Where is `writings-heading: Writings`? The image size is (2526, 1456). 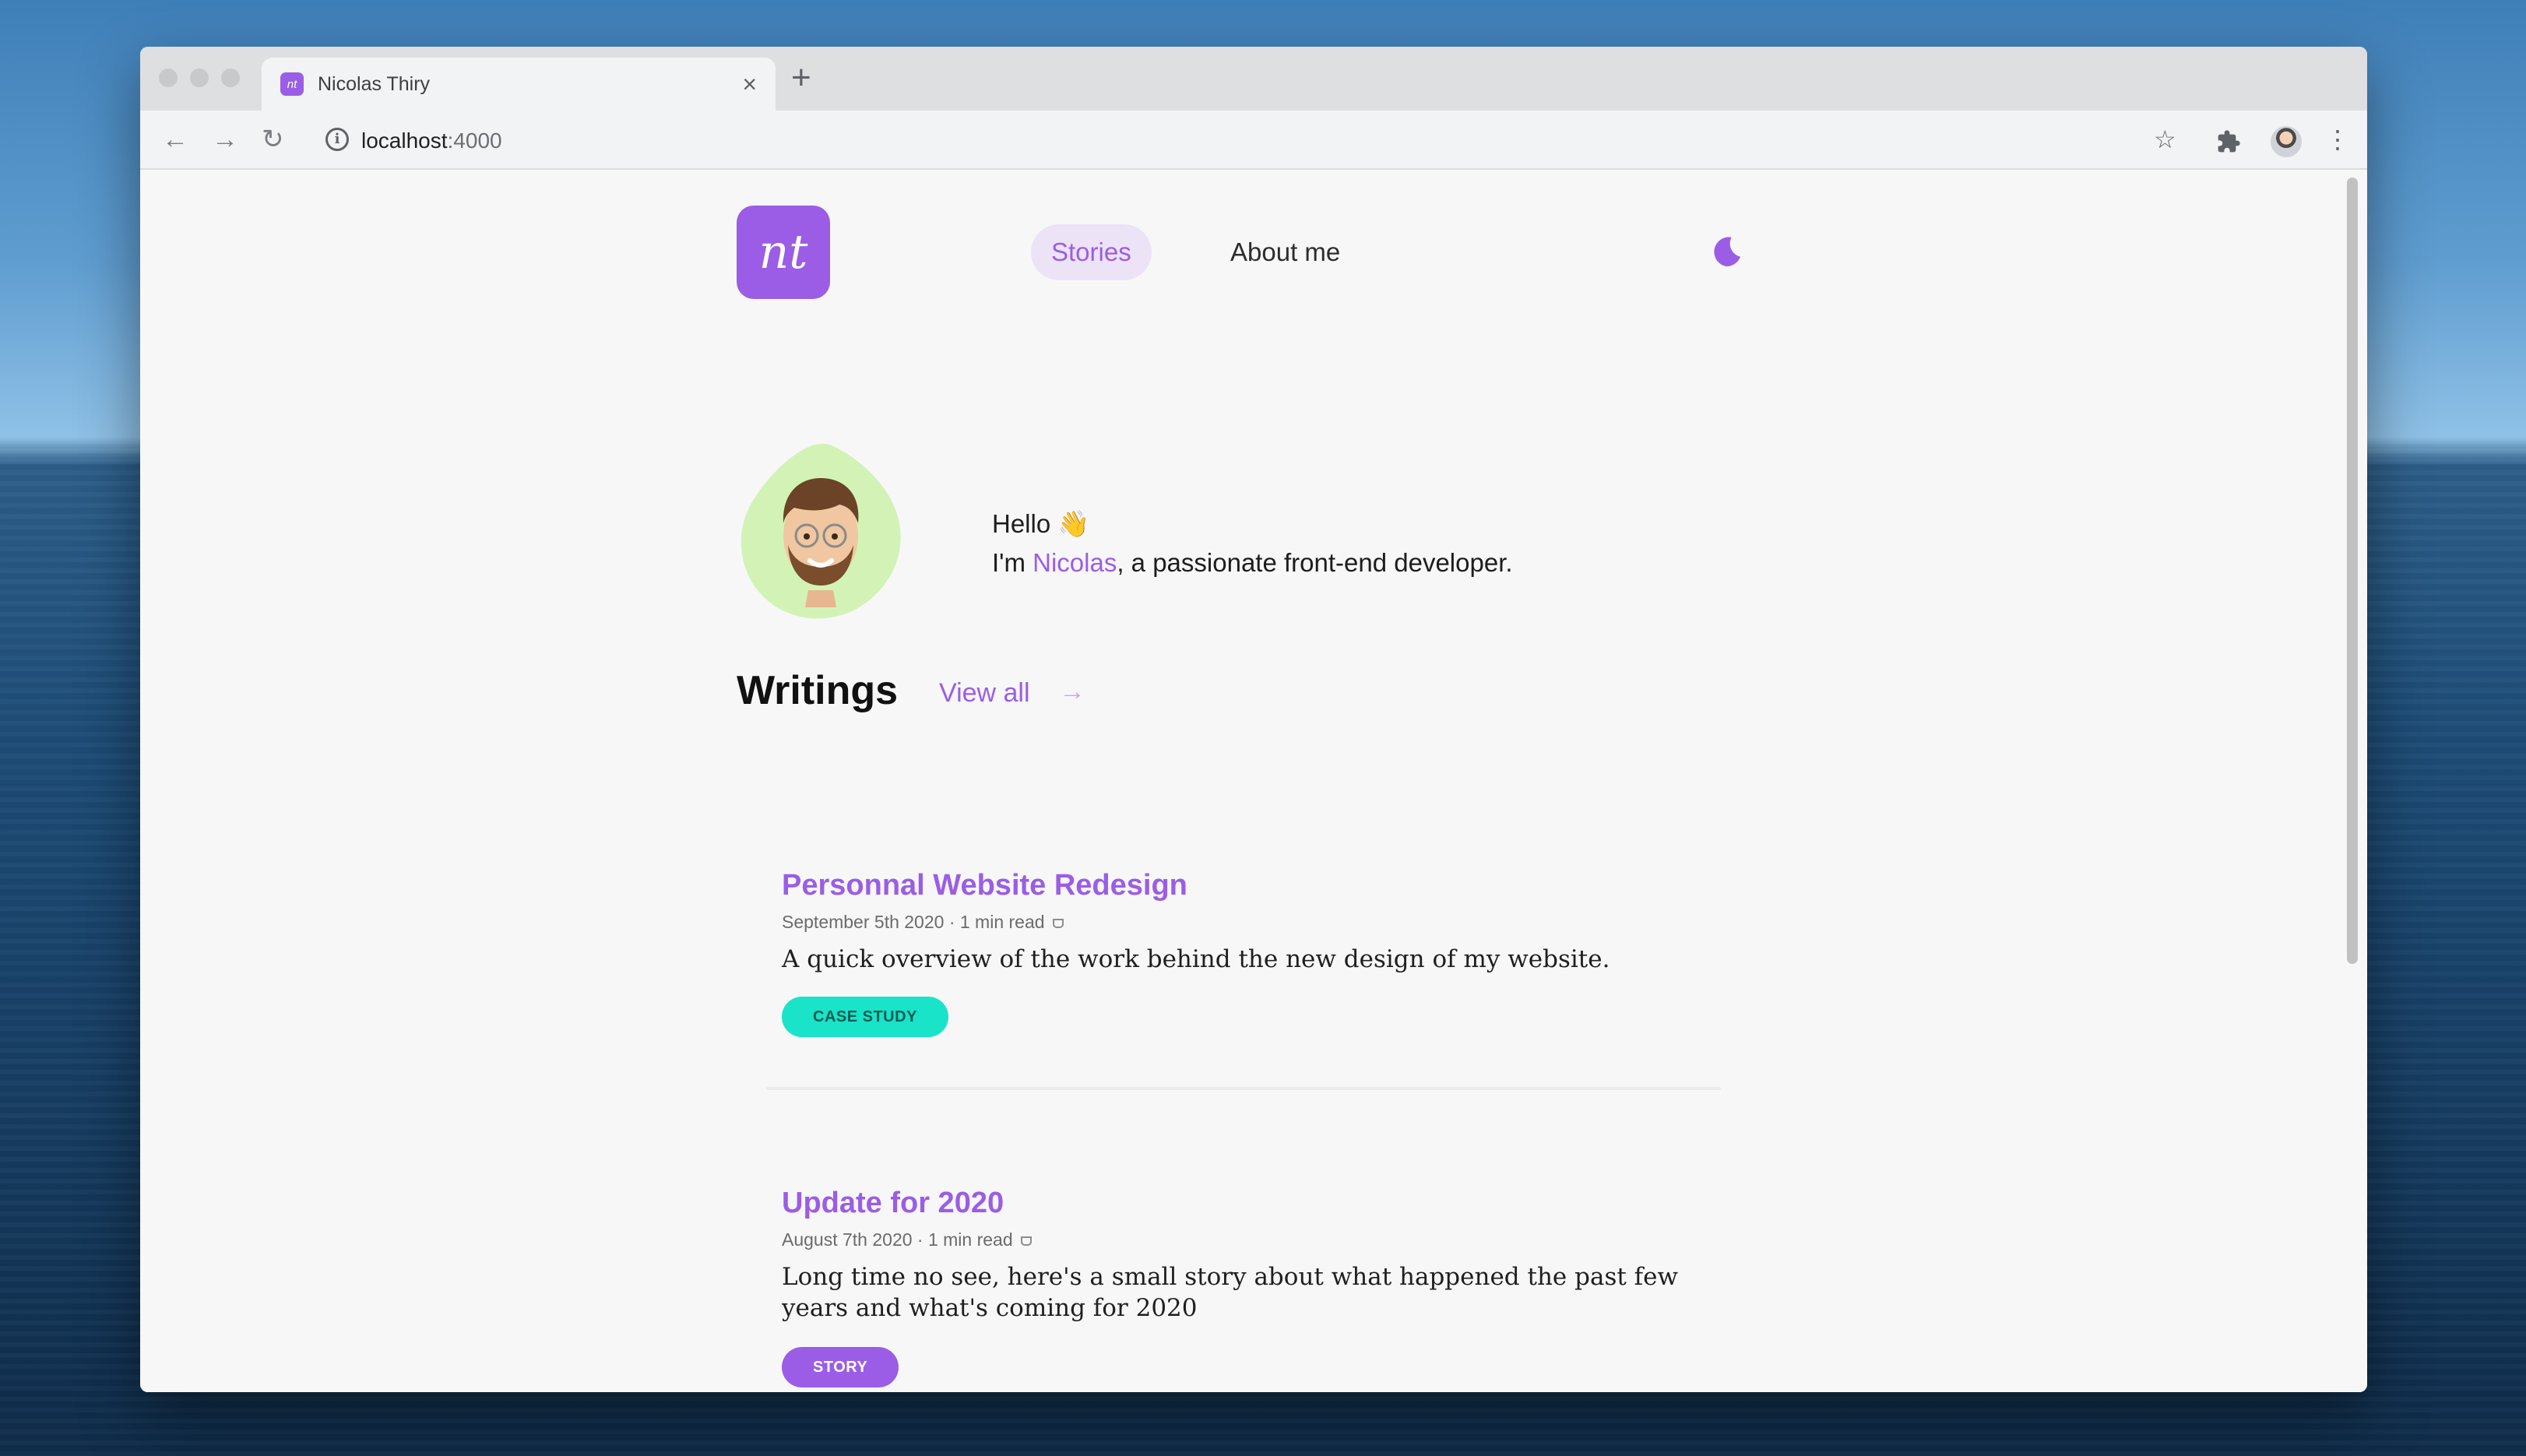 writings-heading: Writings is located at coordinates (818, 690).